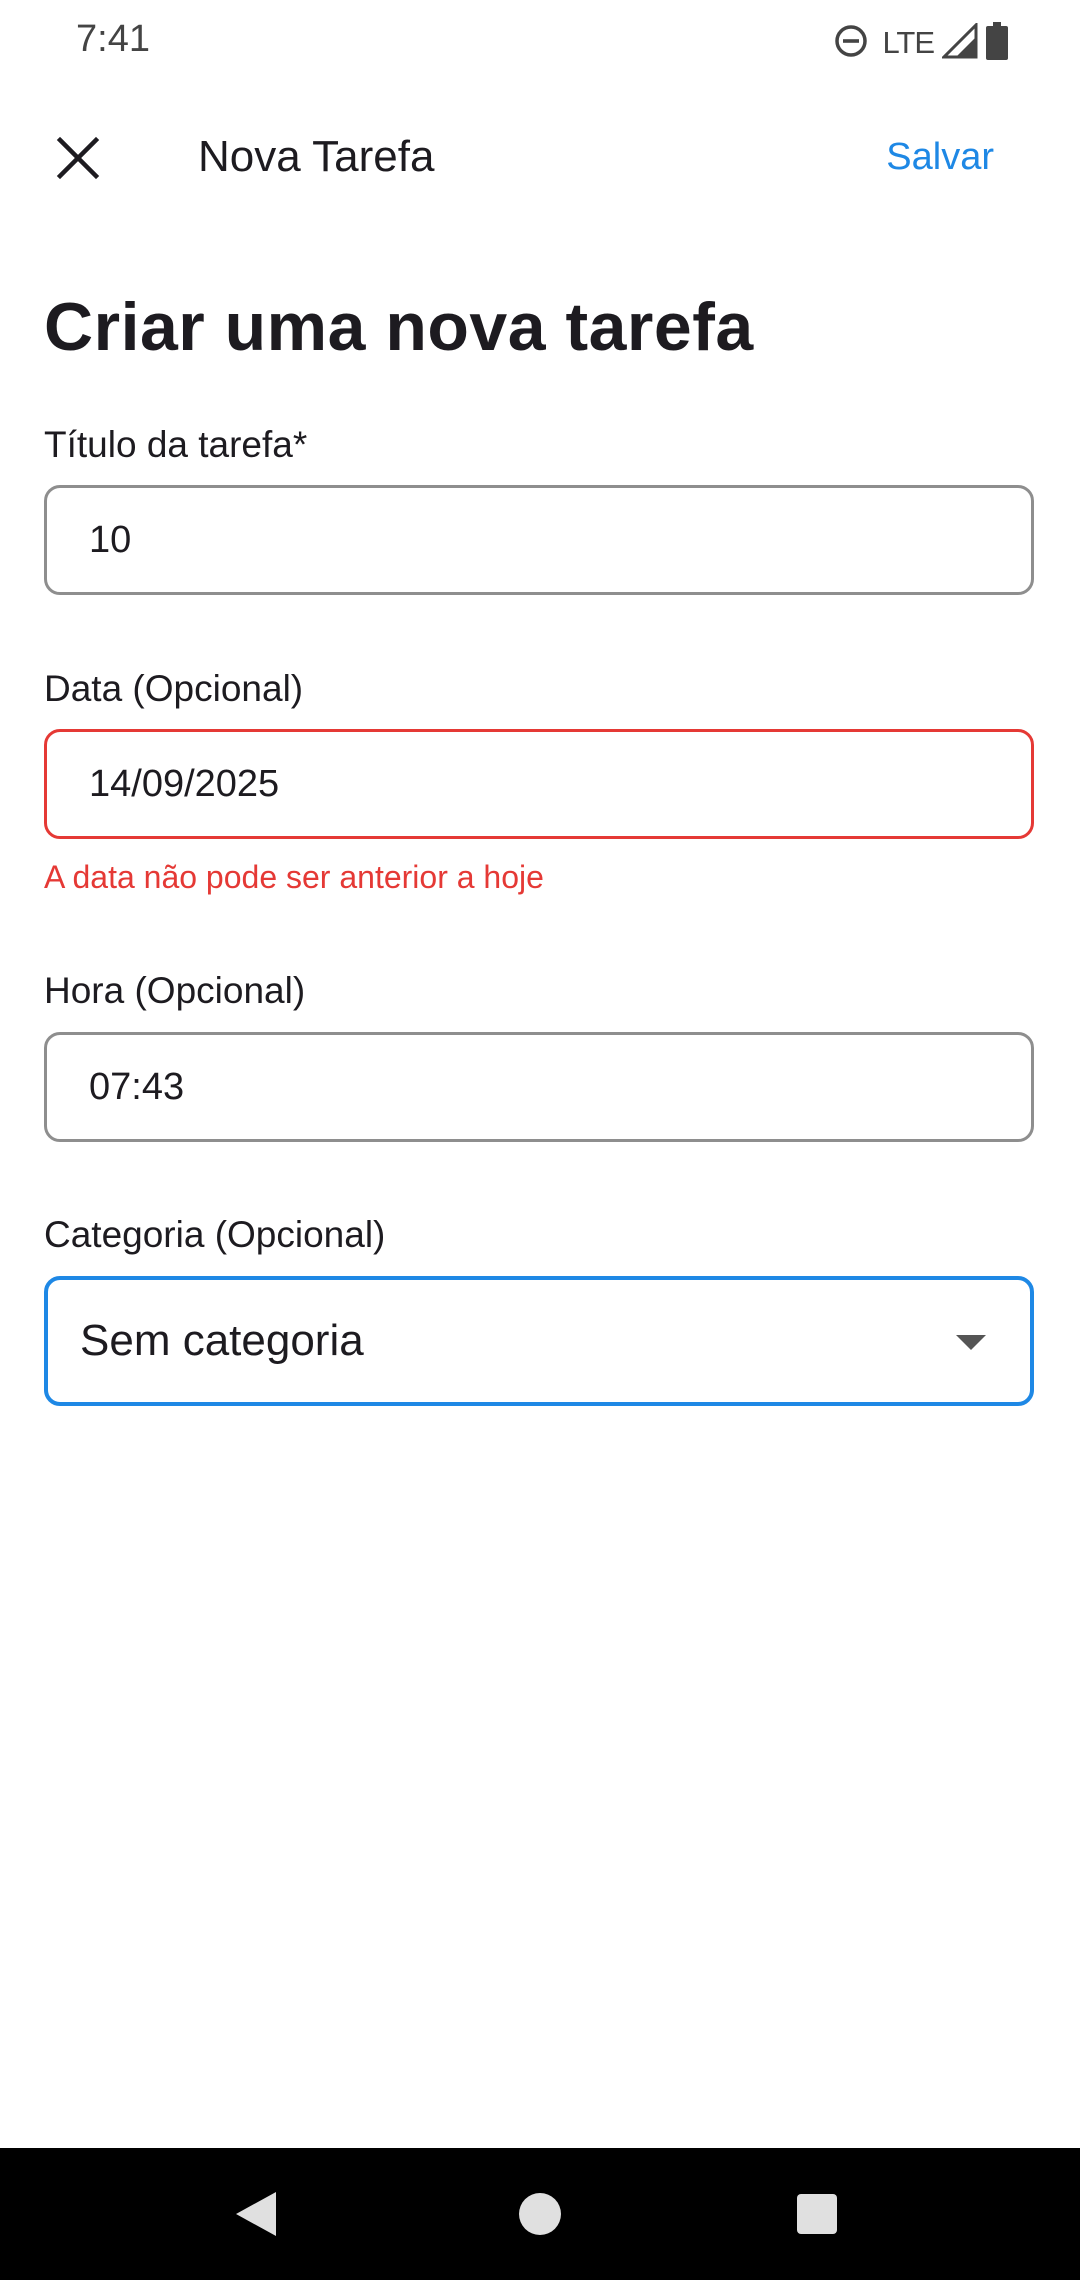 The height and width of the screenshot is (2280, 1080). I want to click on time-label: Hora (Opcional), so click(175, 990).